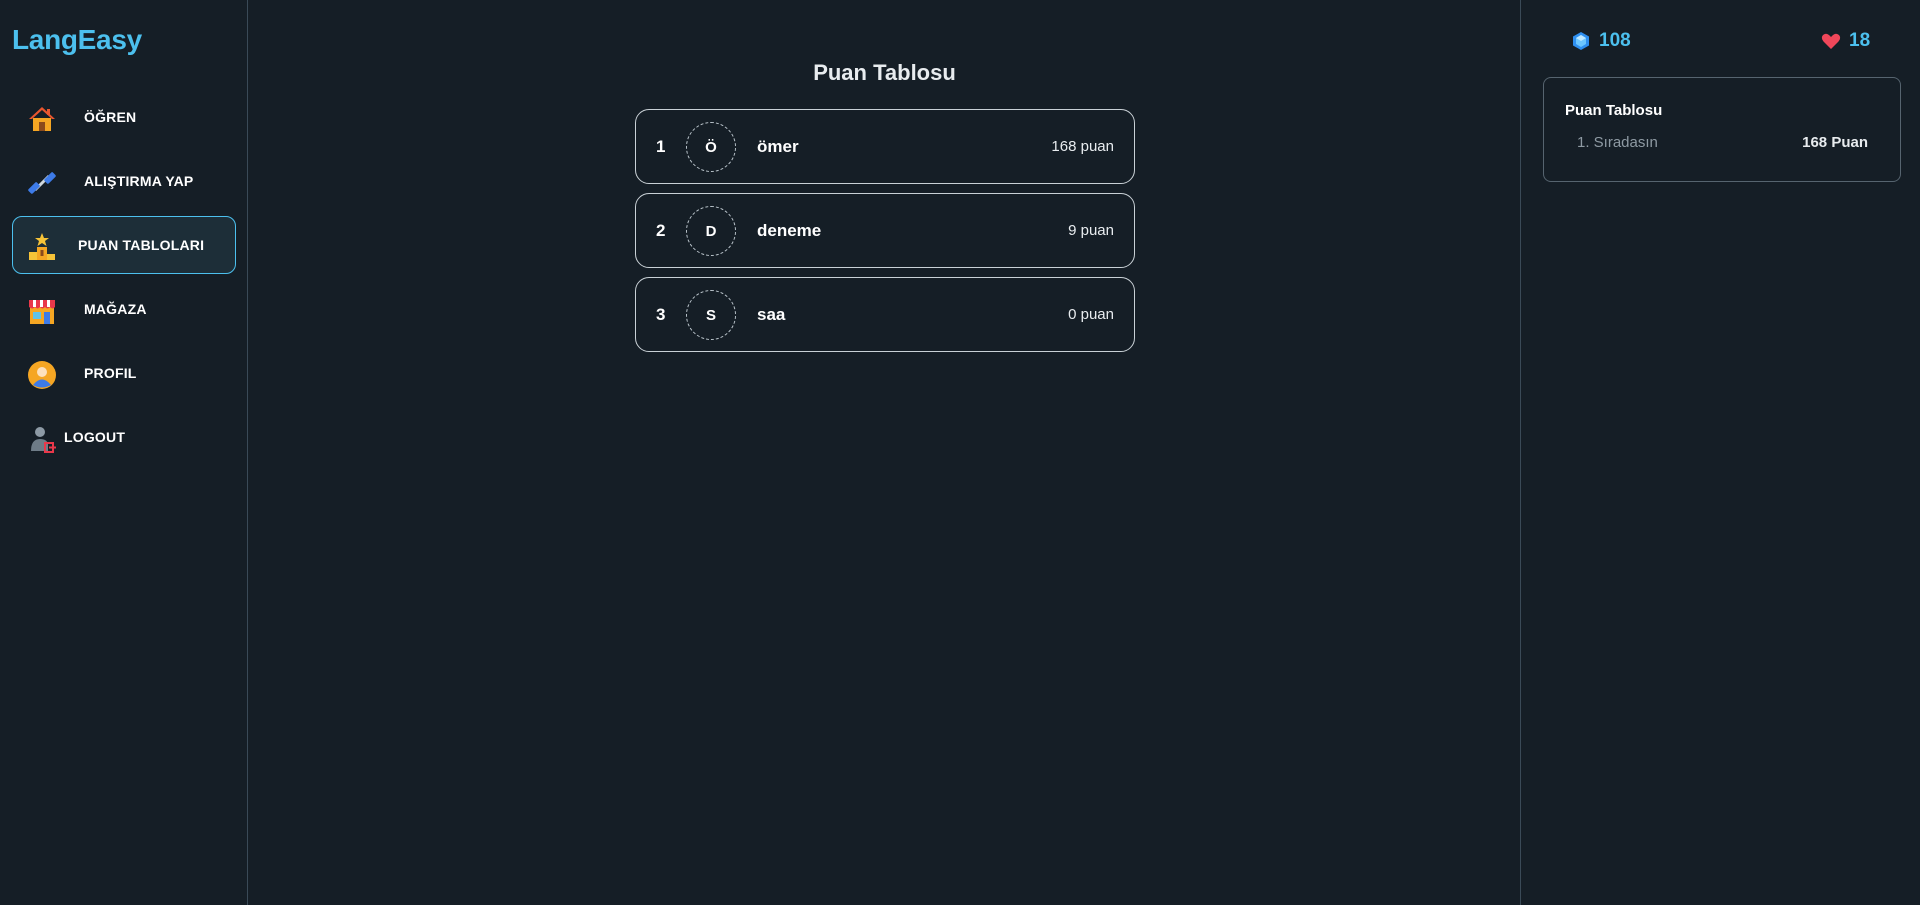 Image resolution: width=1920 pixels, height=905 pixels. I want to click on dumbbell-icon, so click(42, 183).